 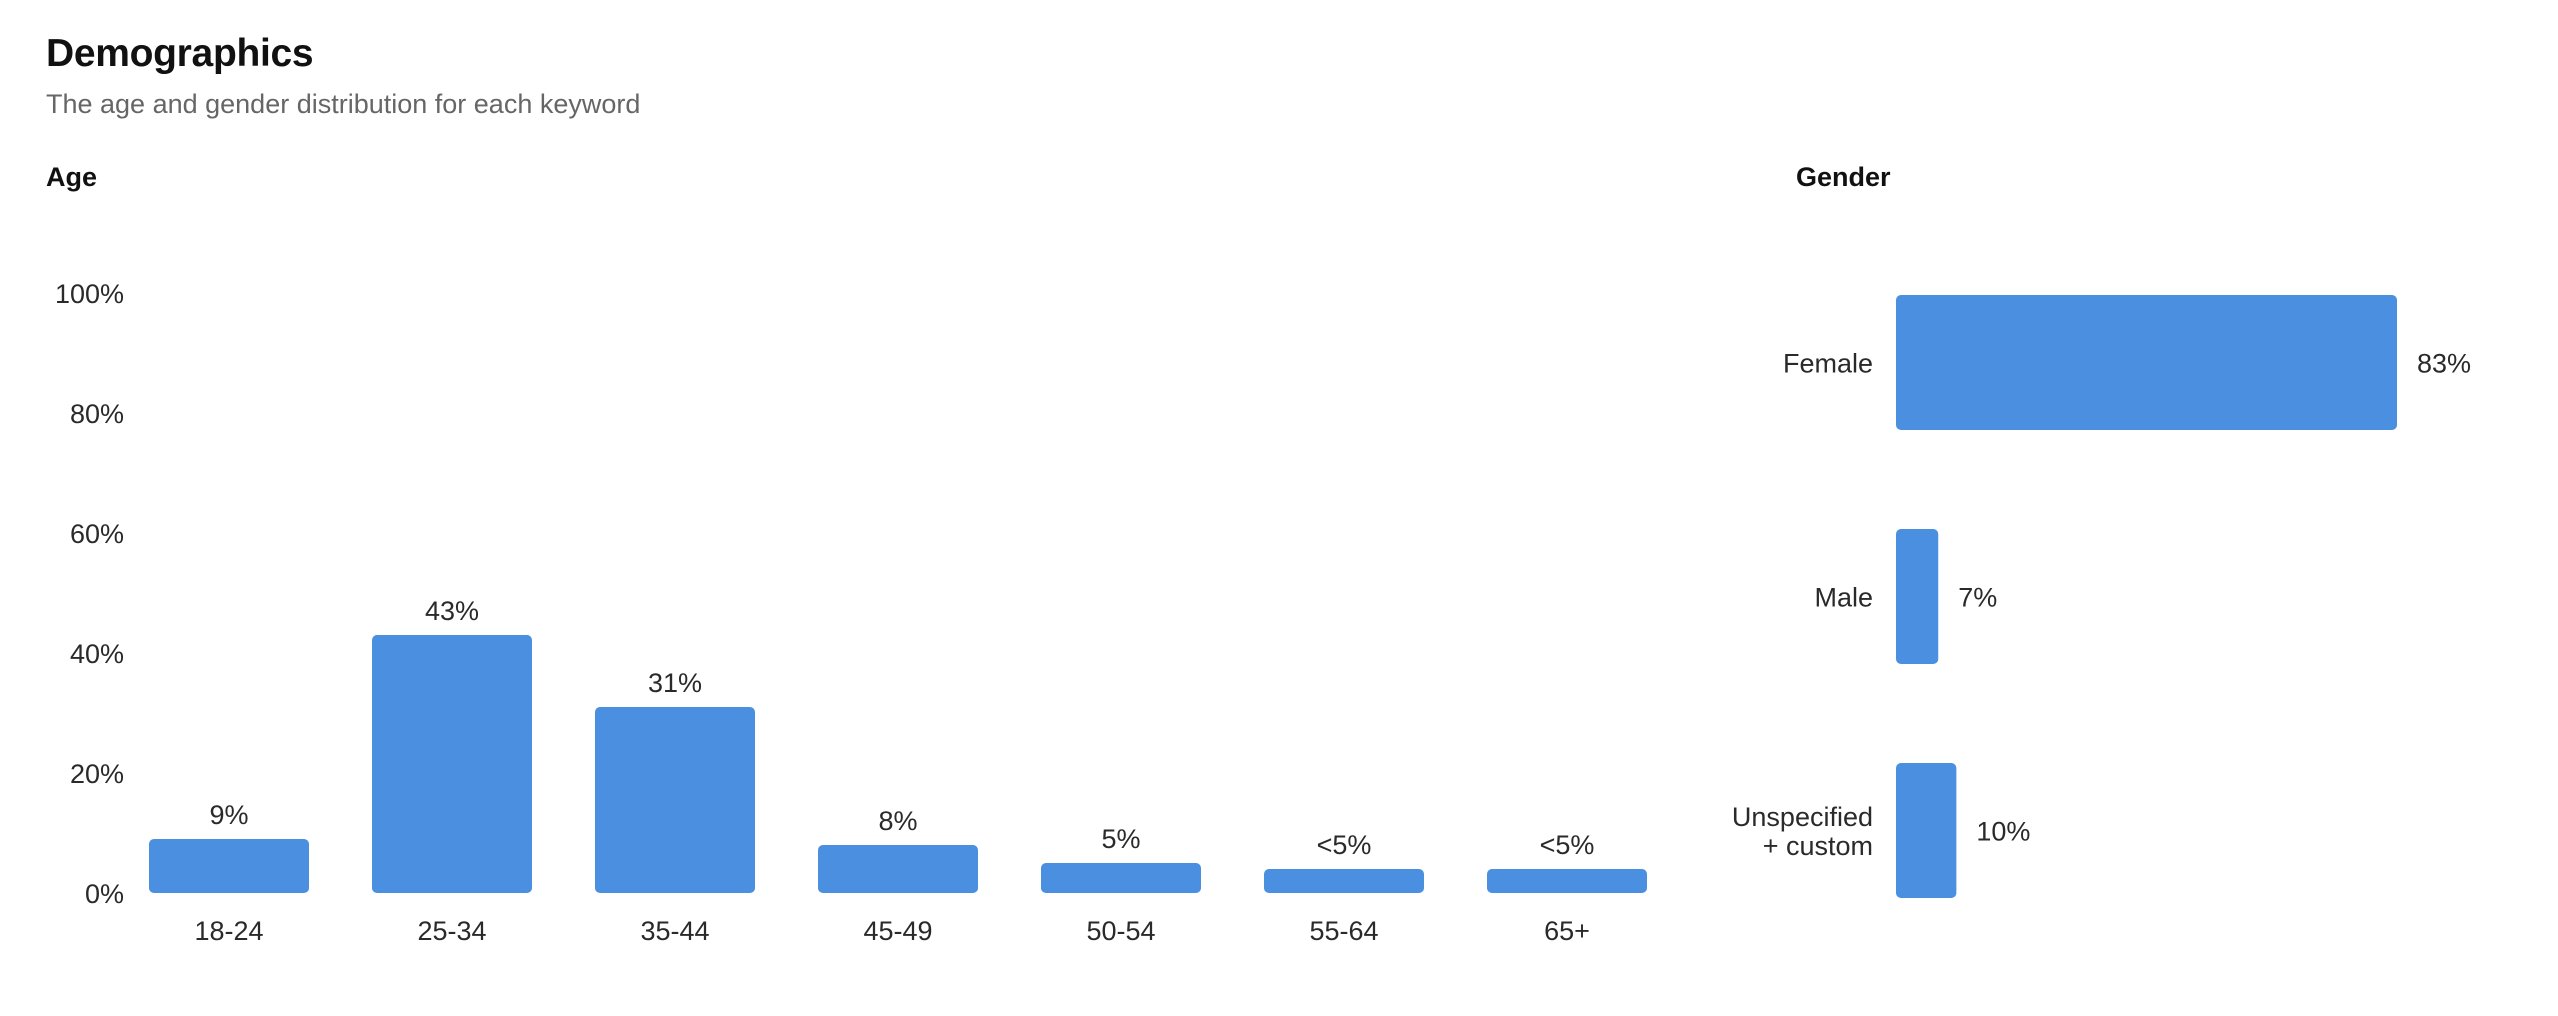 I want to click on y-tick-label: 40%, so click(x=97, y=654).